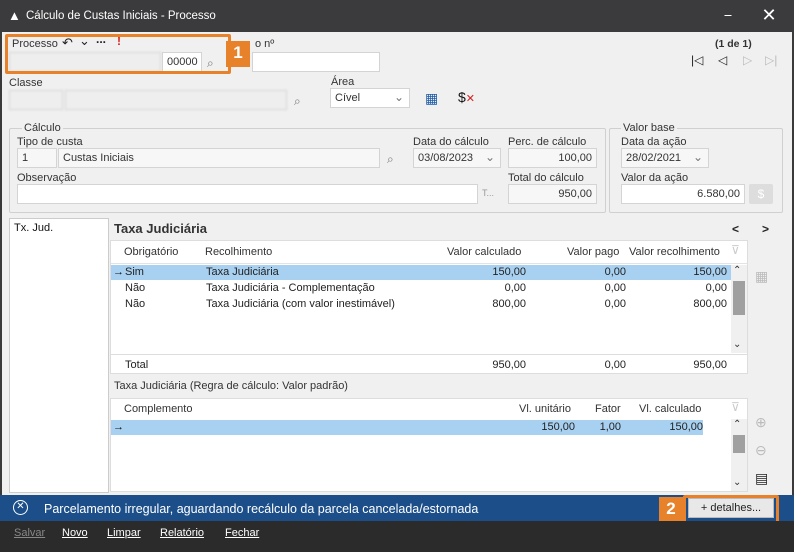 This screenshot has height=552, width=794. Describe the element at coordinates (242, 533) in the screenshot. I see `fechar-button: Fechar` at that location.